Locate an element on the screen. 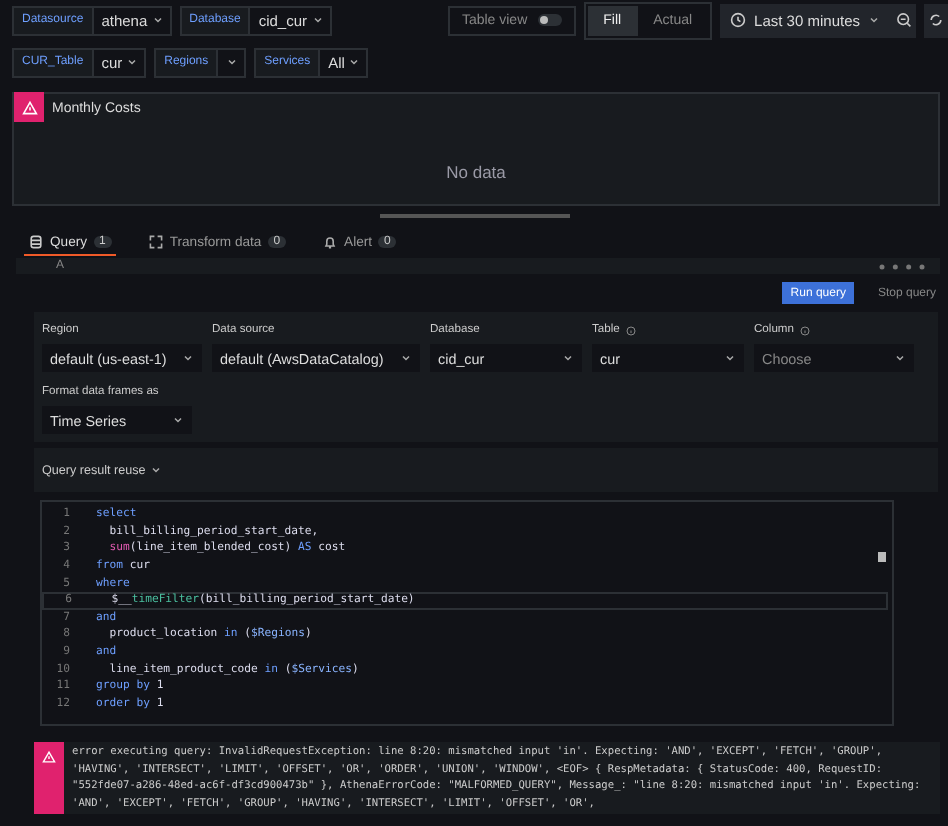 The width and height of the screenshot is (948, 826). zoom-out-button is located at coordinates (903, 20).